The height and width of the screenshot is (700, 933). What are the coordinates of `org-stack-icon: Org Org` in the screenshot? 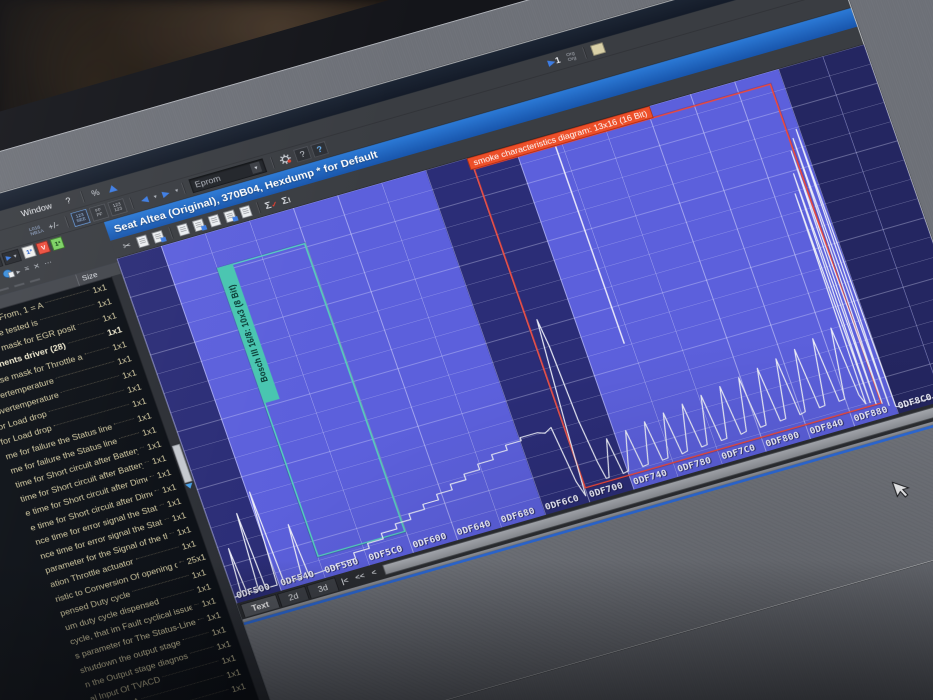 It's located at (571, 57).